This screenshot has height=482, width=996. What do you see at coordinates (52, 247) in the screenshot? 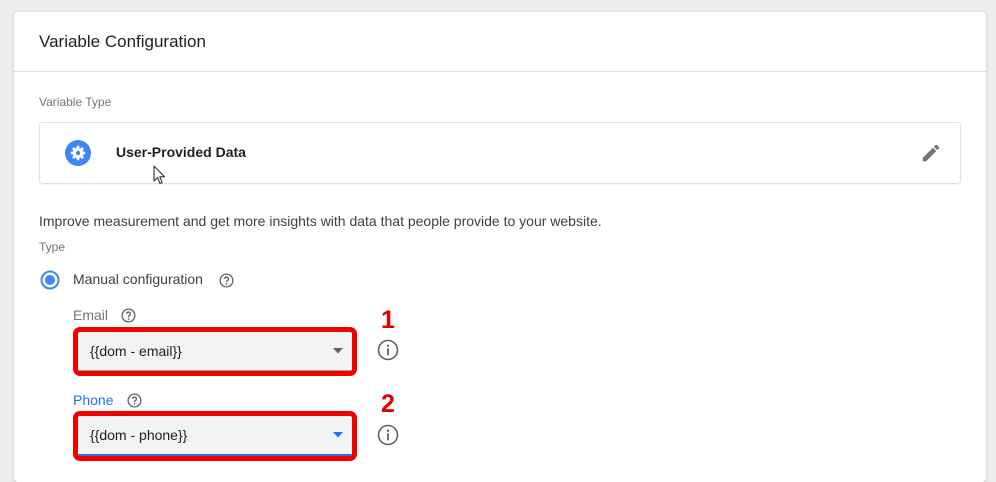
I see `type-label: Type` at bounding box center [52, 247].